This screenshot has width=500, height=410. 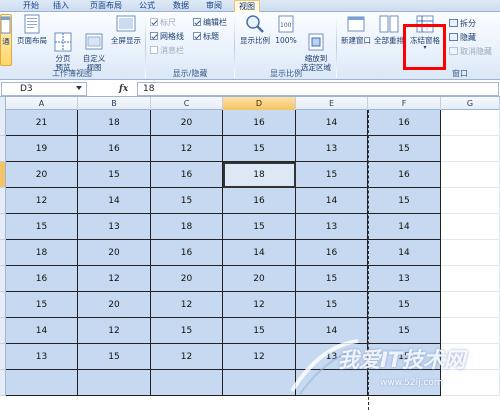 I want to click on cell-d4: 16, so click(x=259, y=201).